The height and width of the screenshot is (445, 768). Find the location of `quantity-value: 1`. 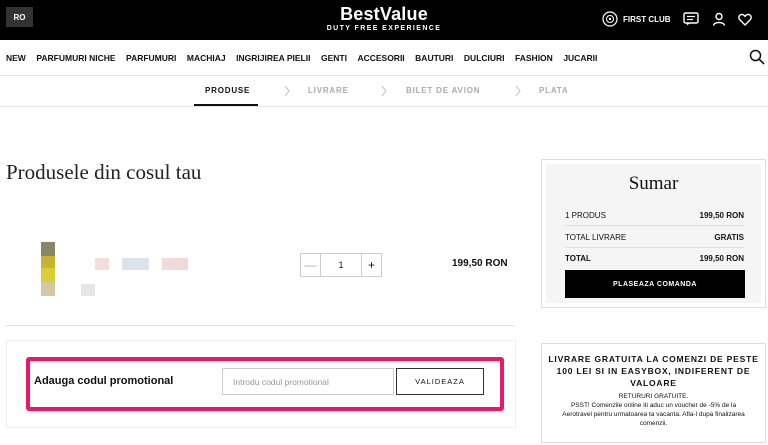

quantity-value: 1 is located at coordinates (341, 265).